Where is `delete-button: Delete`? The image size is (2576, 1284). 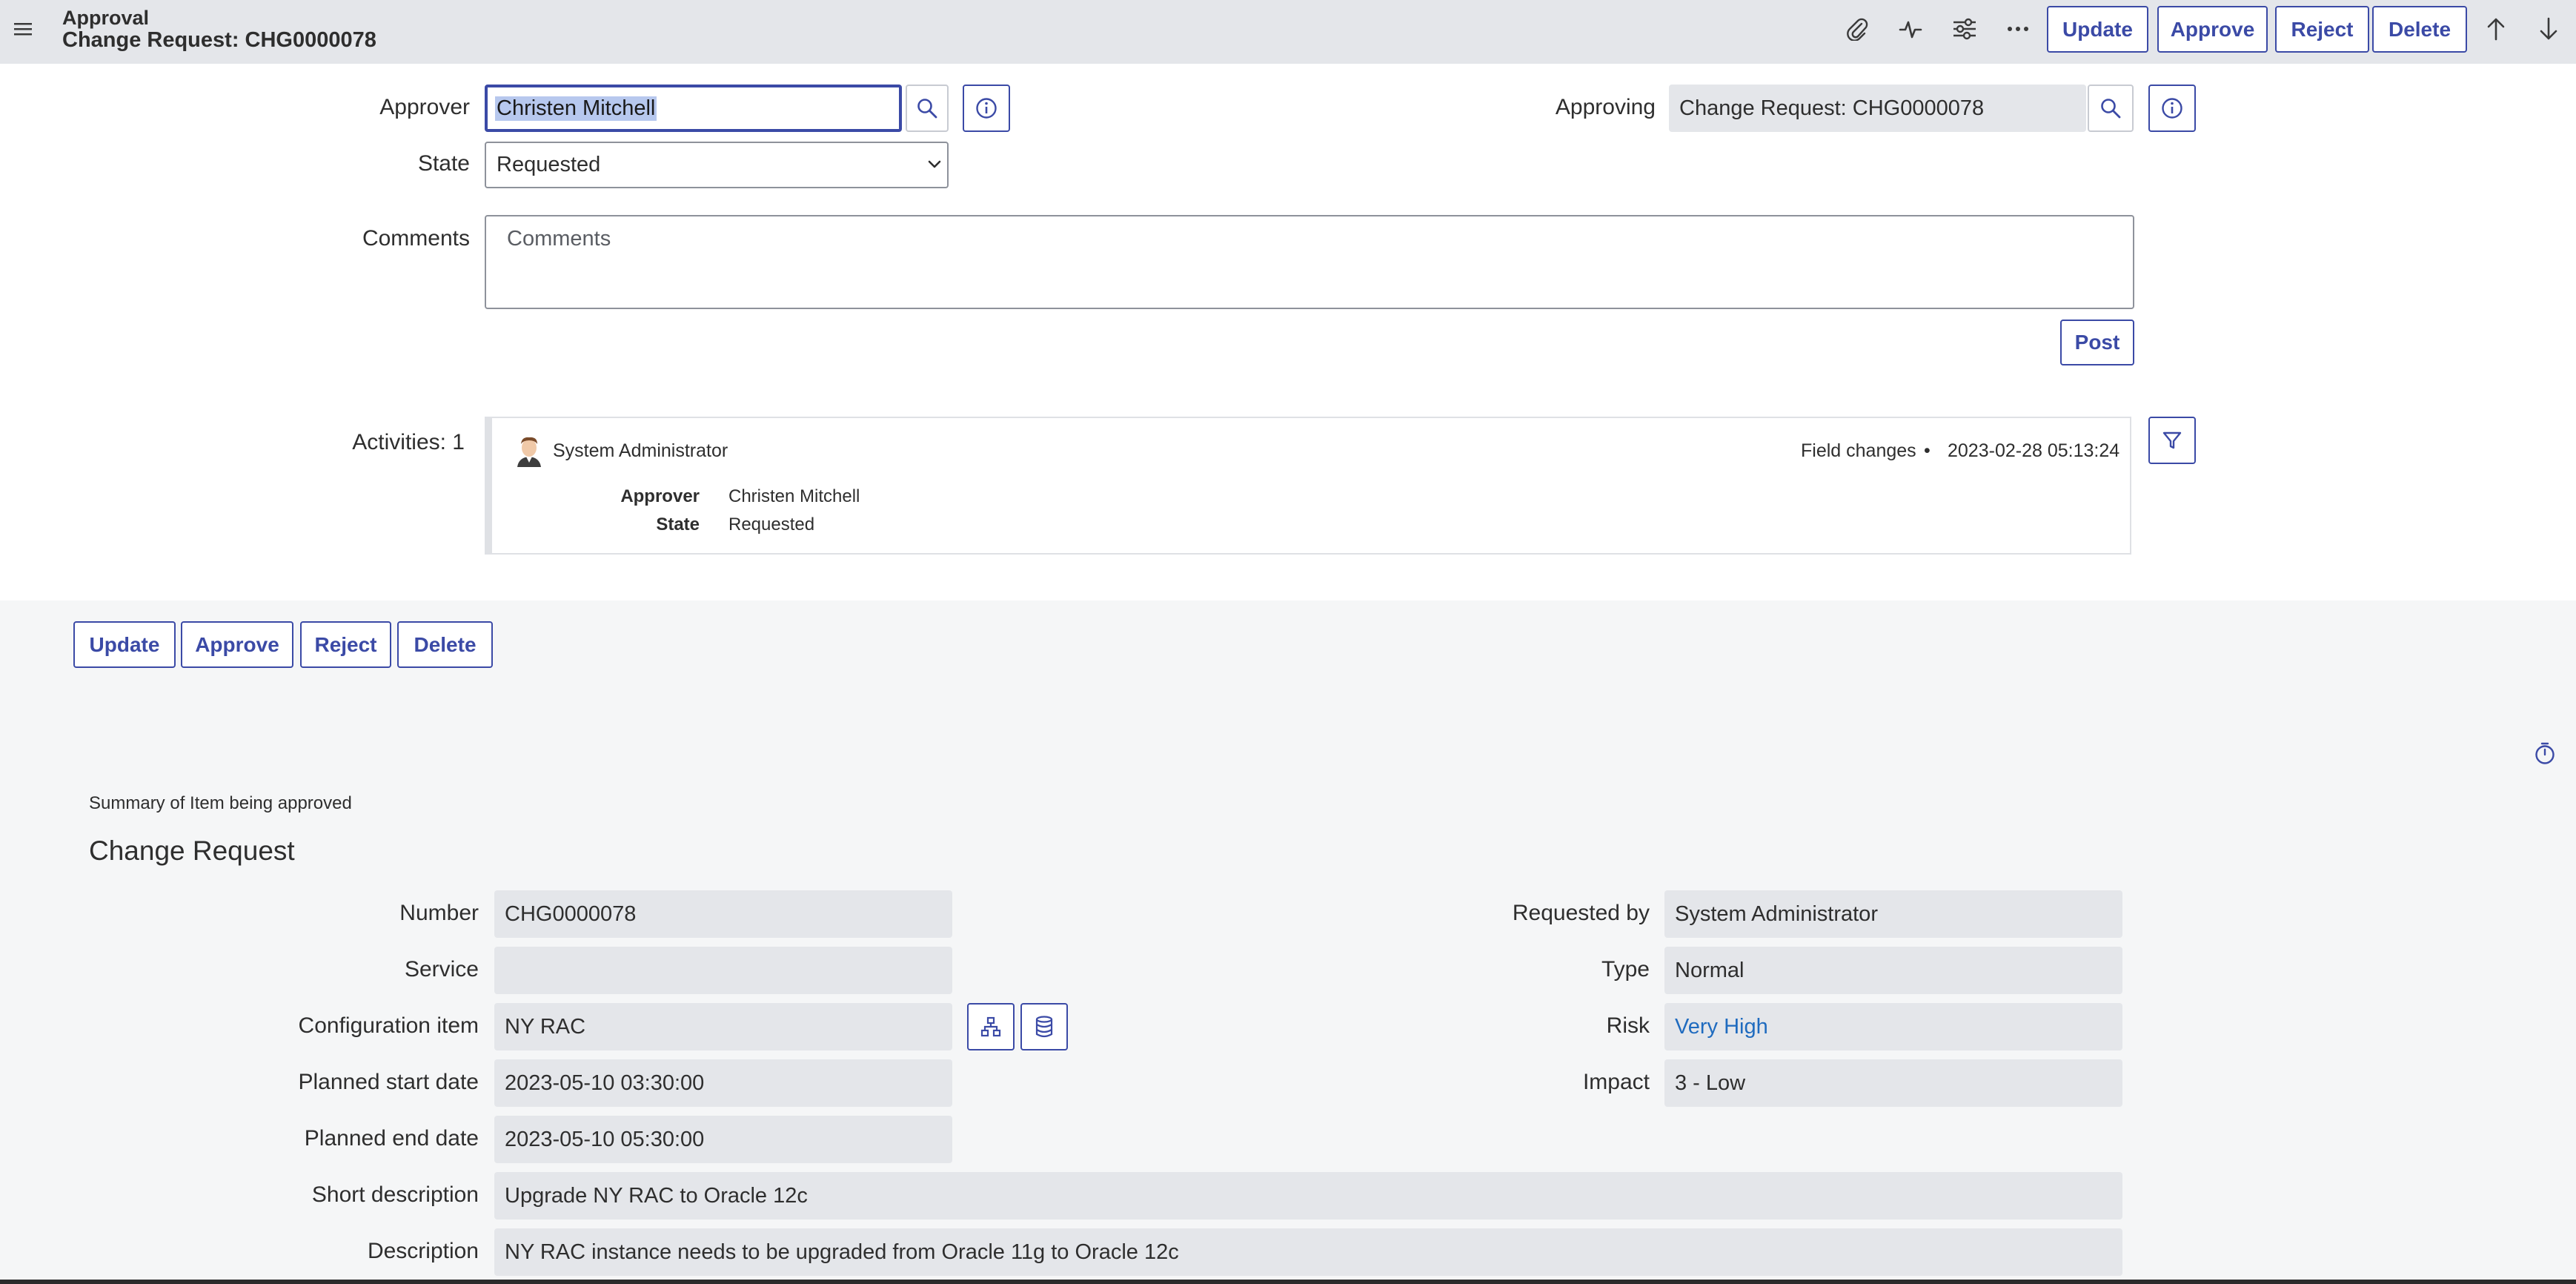 delete-button: Delete is located at coordinates (2419, 30).